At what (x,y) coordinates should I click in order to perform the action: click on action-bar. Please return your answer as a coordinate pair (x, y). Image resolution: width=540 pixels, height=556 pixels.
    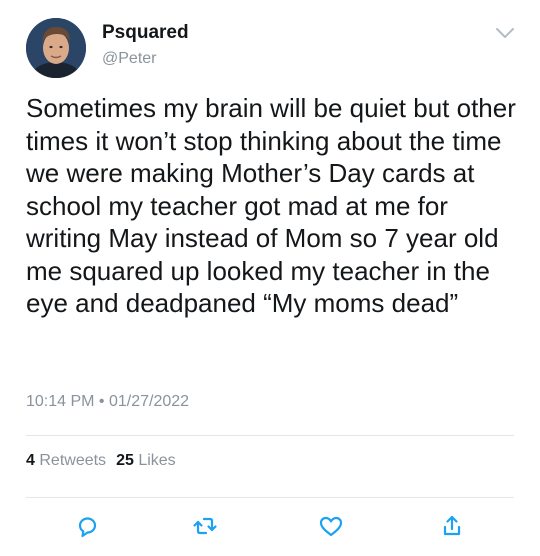
    Looking at the image, I should click on (270, 526).